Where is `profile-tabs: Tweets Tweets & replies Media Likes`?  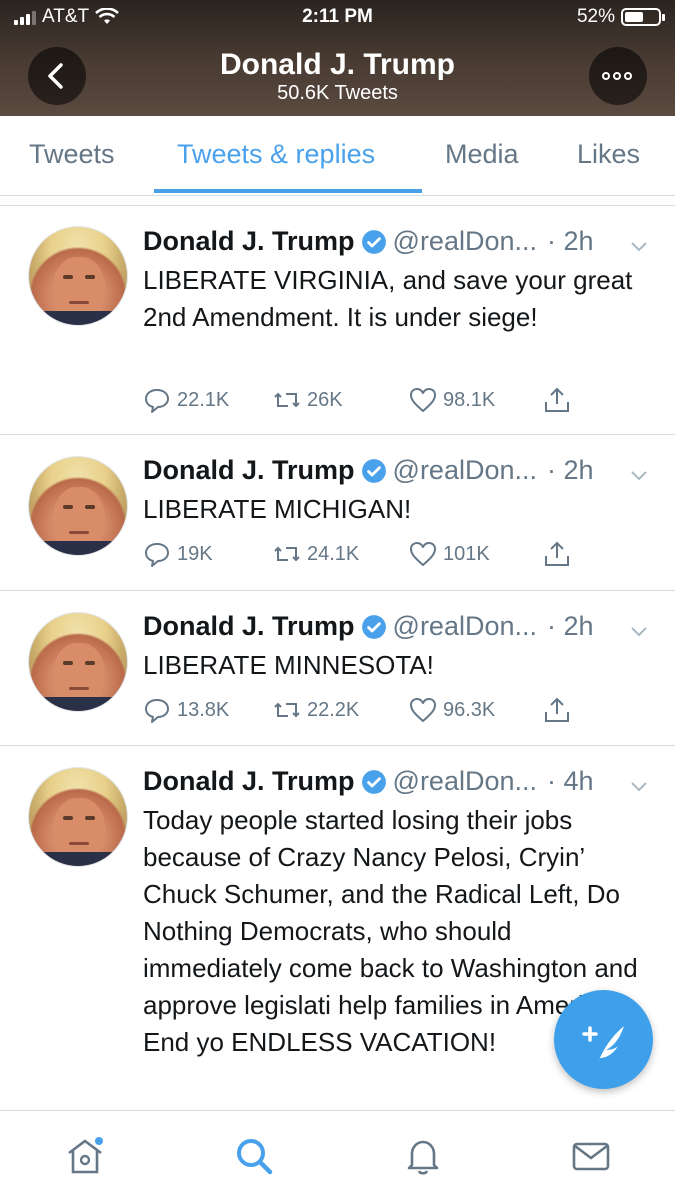 profile-tabs: Tweets Tweets & replies Media Likes is located at coordinates (337, 156).